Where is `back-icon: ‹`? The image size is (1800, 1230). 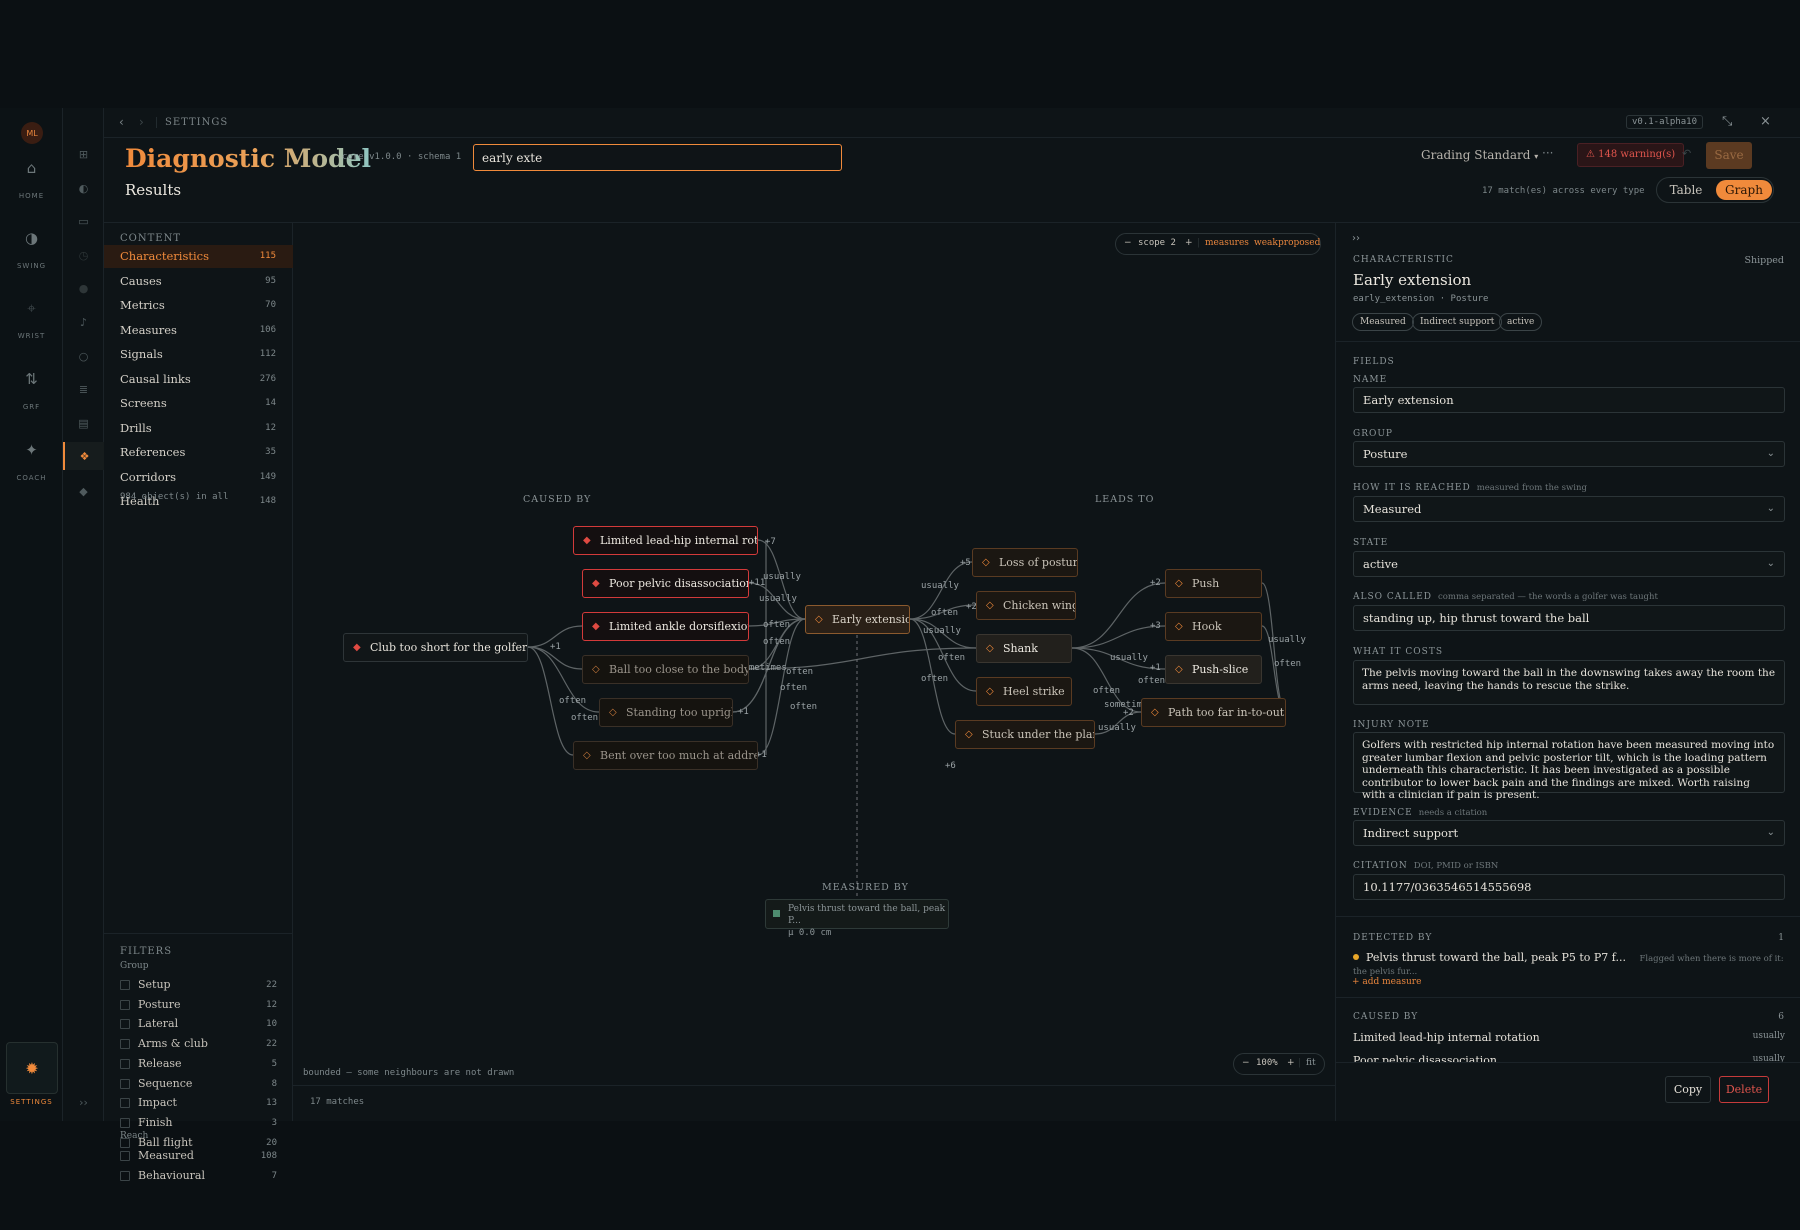 back-icon: ‹ is located at coordinates (121, 122).